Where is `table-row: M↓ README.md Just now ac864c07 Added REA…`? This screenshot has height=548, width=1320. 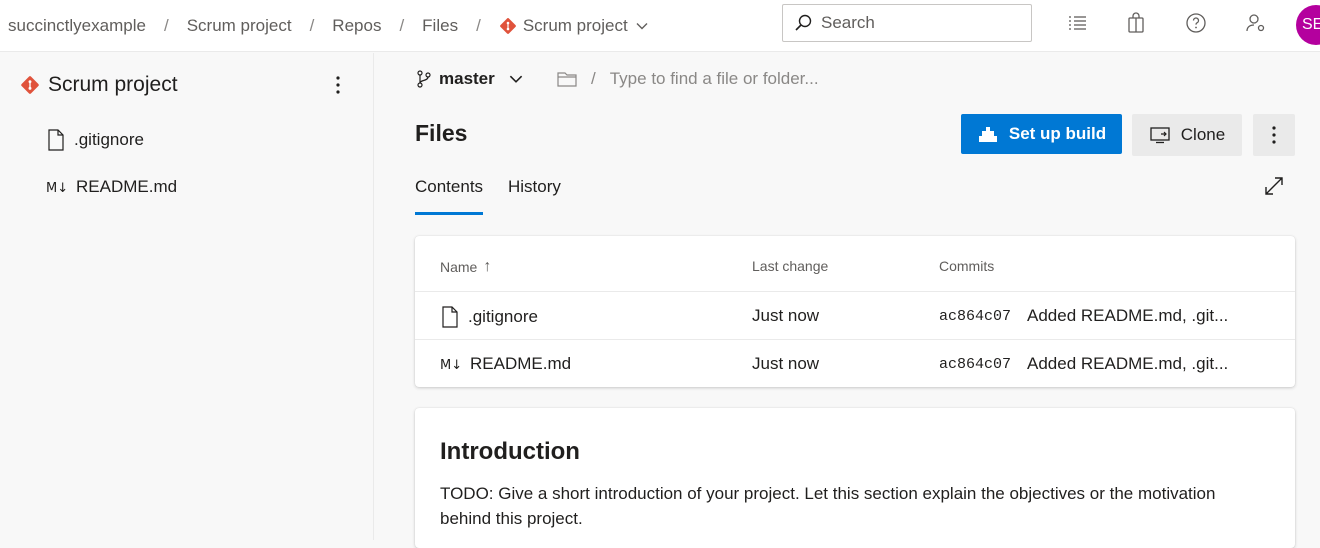
table-row: M↓ README.md Just now ac864c07 Added REA… is located at coordinates (855, 363).